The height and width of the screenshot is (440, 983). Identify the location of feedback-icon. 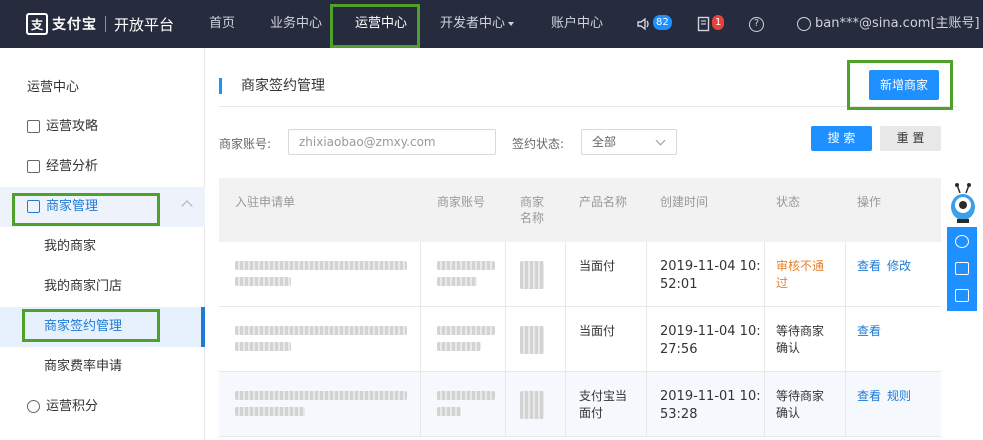
(962, 295).